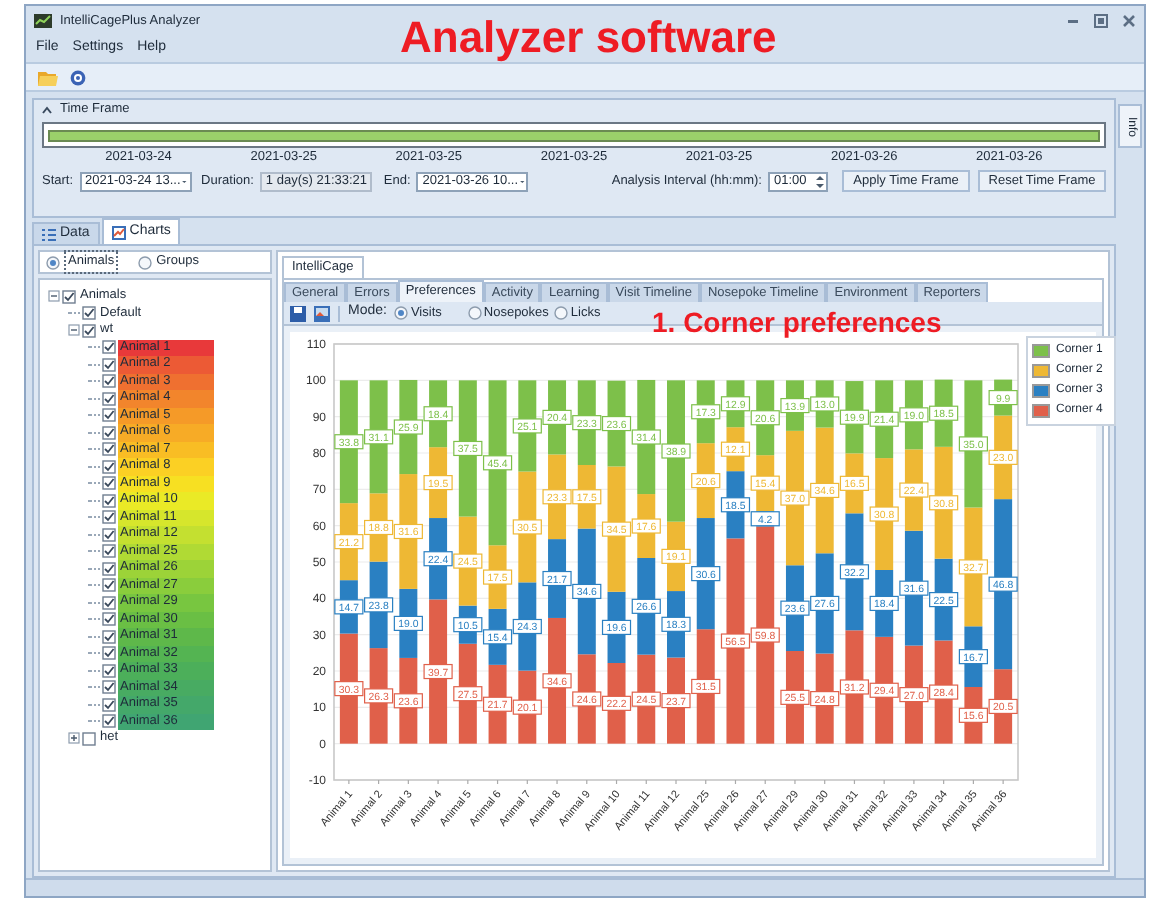  I want to click on close-icon, so click(1129, 21).